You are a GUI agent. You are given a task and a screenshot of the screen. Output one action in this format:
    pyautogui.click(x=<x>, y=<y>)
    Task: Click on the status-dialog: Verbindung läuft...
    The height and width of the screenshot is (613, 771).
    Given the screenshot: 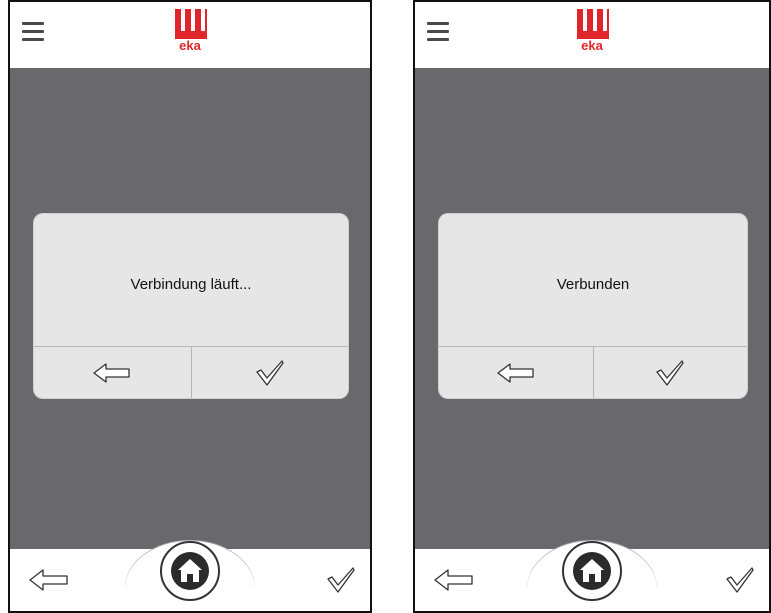 What is the action you would take?
    pyautogui.click(x=191, y=306)
    